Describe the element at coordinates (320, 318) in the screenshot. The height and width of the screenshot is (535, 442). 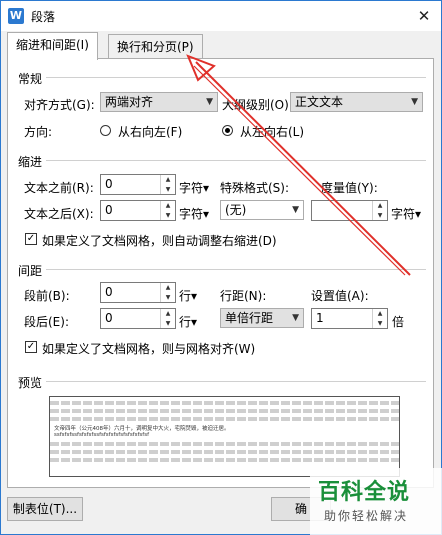
I see `setting-value: 1` at that location.